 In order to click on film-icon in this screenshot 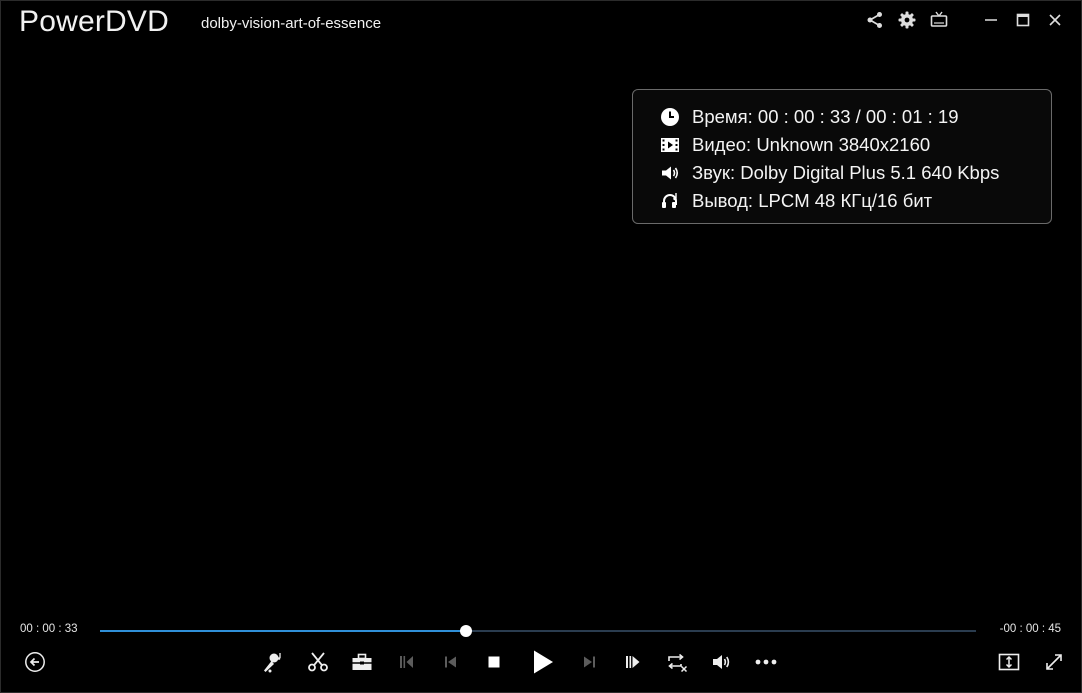, I will do `click(670, 145)`.